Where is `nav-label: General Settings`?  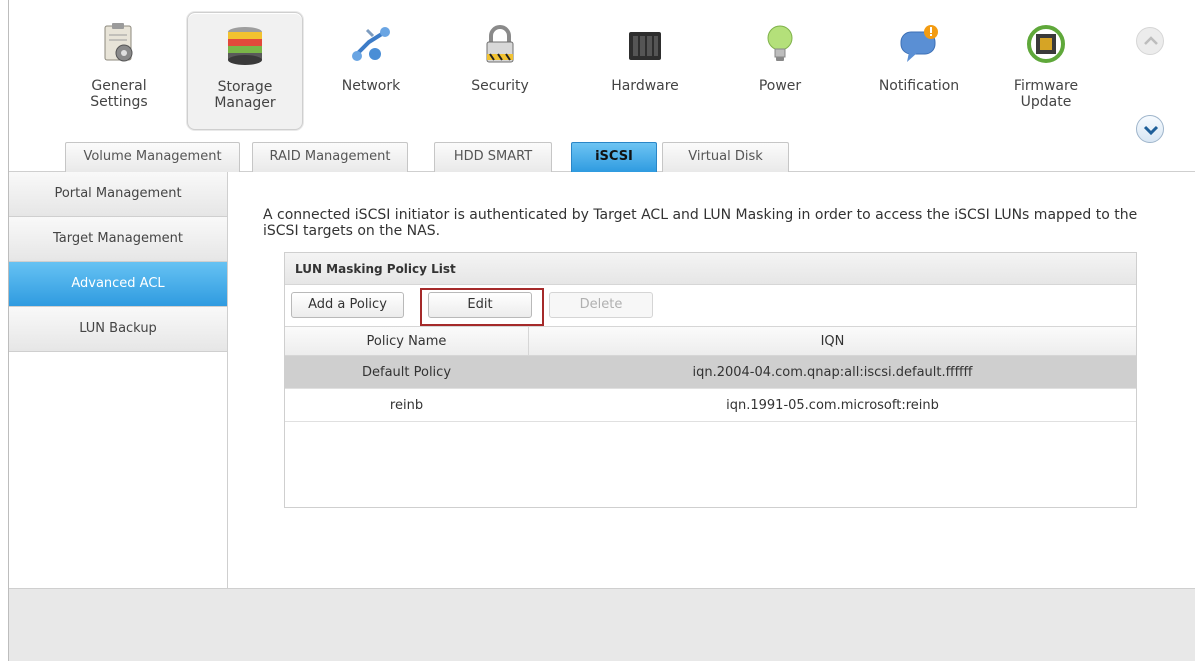
nav-label: General Settings is located at coordinates (119, 94).